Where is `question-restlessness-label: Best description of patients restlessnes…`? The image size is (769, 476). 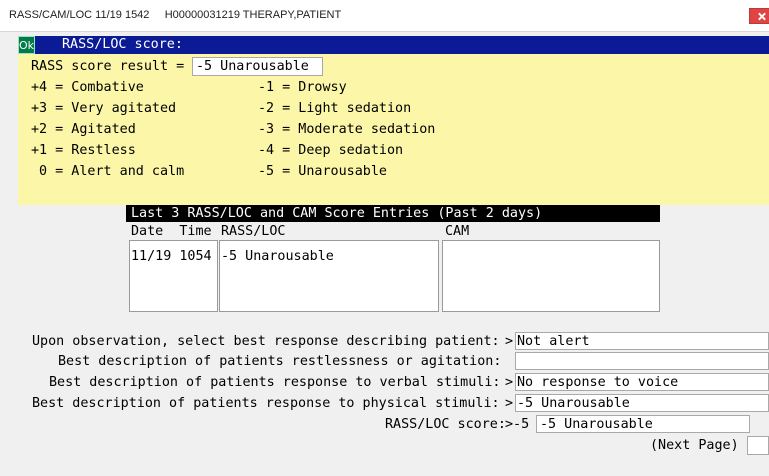
question-restlessness-label: Best description of patients restlessnes… is located at coordinates (280, 361).